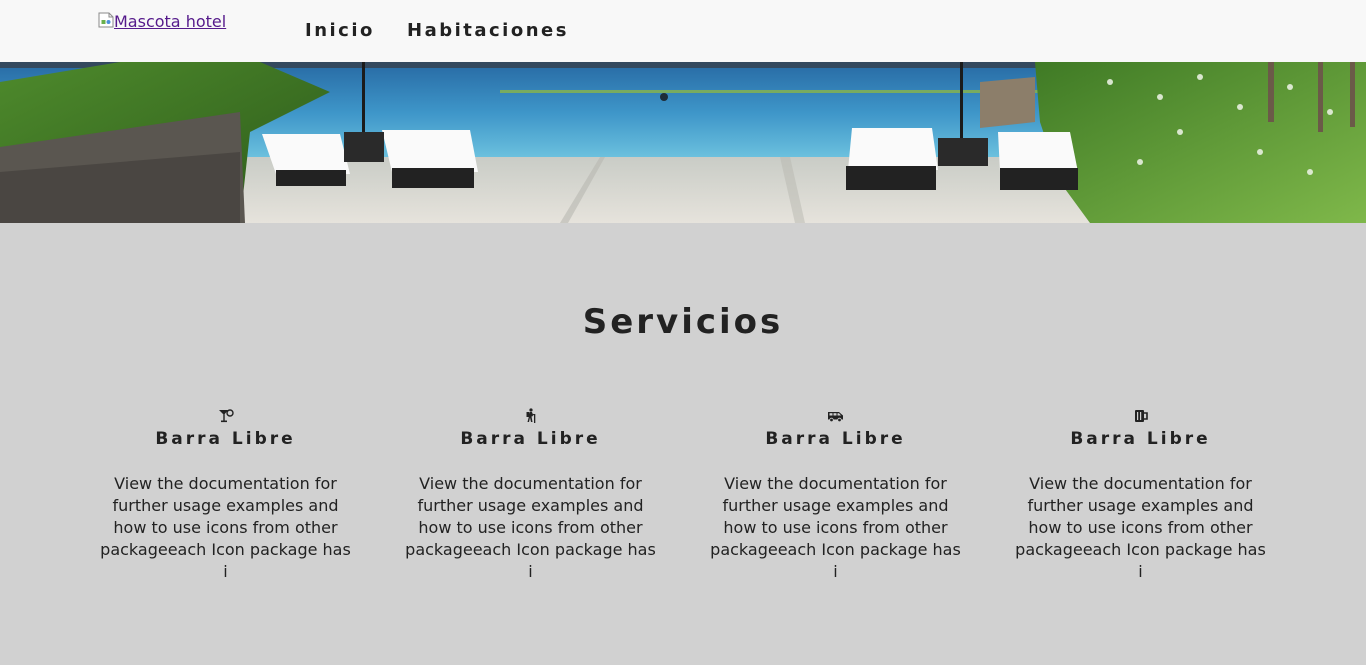 This screenshot has width=1366, height=665. What do you see at coordinates (530, 416) in the screenshot?
I see `hiking-icon` at bounding box center [530, 416].